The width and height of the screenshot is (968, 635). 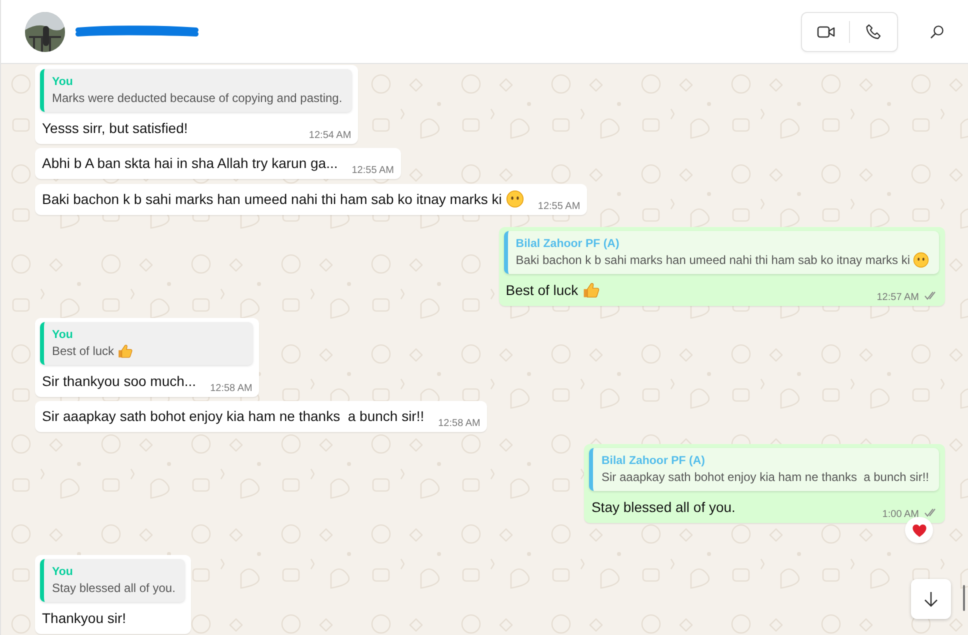 I want to click on message-time: 1:00 AM, so click(x=900, y=514).